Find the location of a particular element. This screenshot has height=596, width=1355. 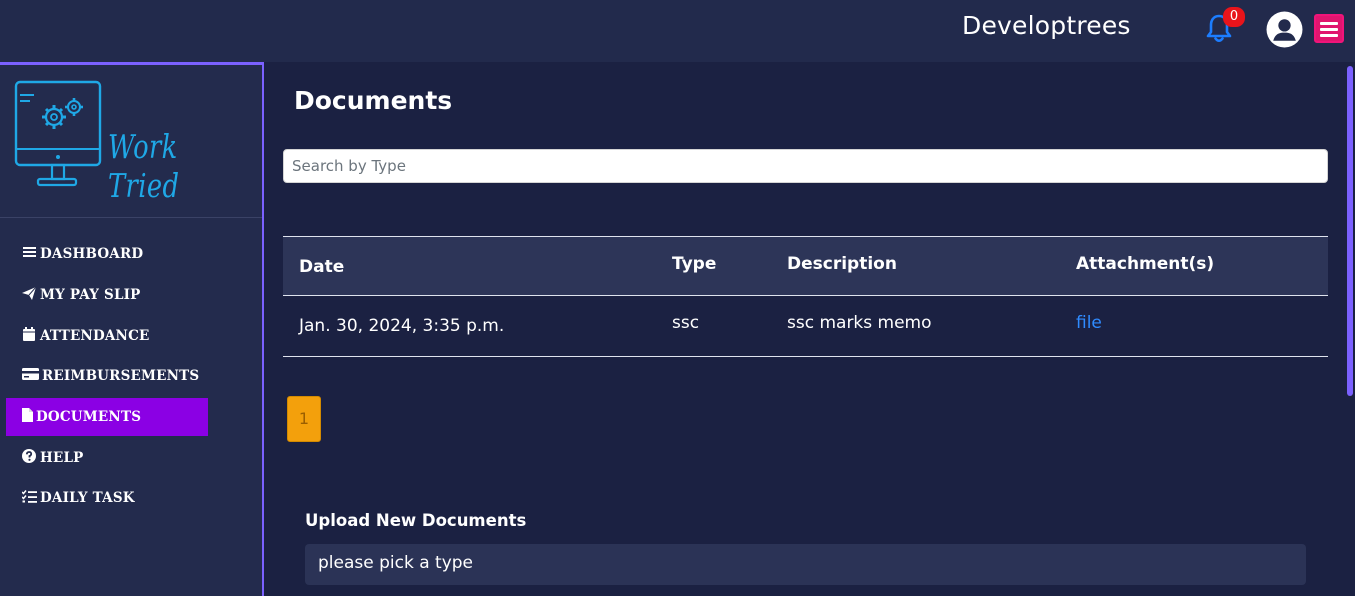

sidebar-item-attendance: ATTENDANCE is located at coordinates (107, 336).